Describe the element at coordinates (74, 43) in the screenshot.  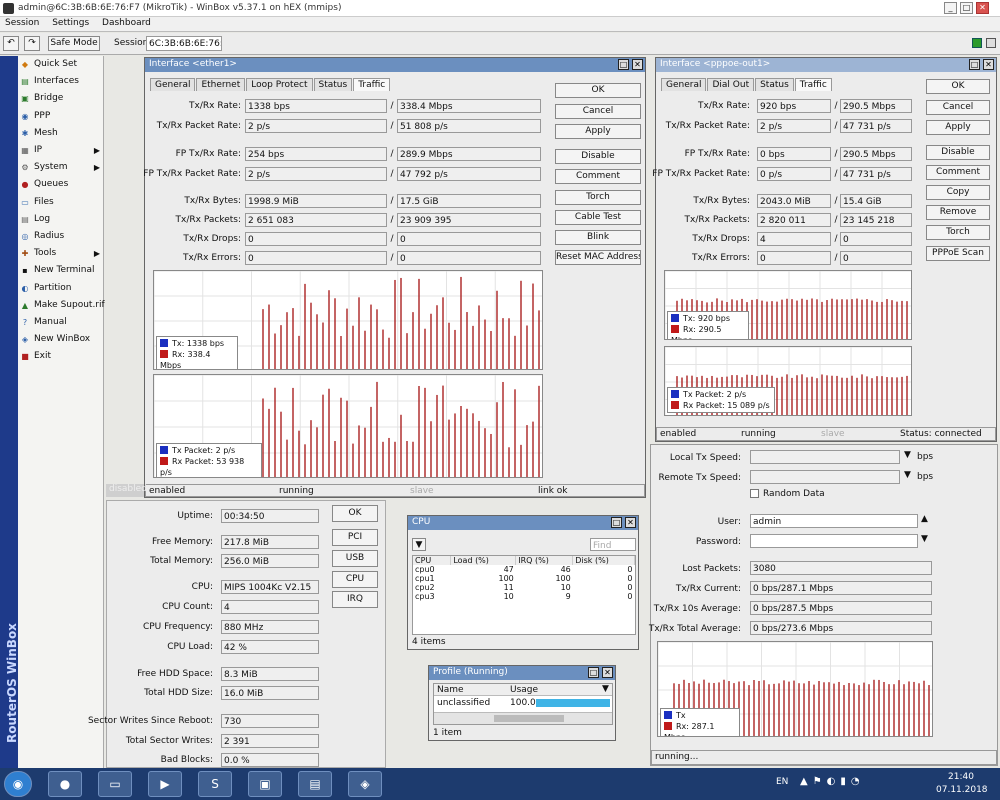
I see `safe-mode-button: Safe Mode` at that location.